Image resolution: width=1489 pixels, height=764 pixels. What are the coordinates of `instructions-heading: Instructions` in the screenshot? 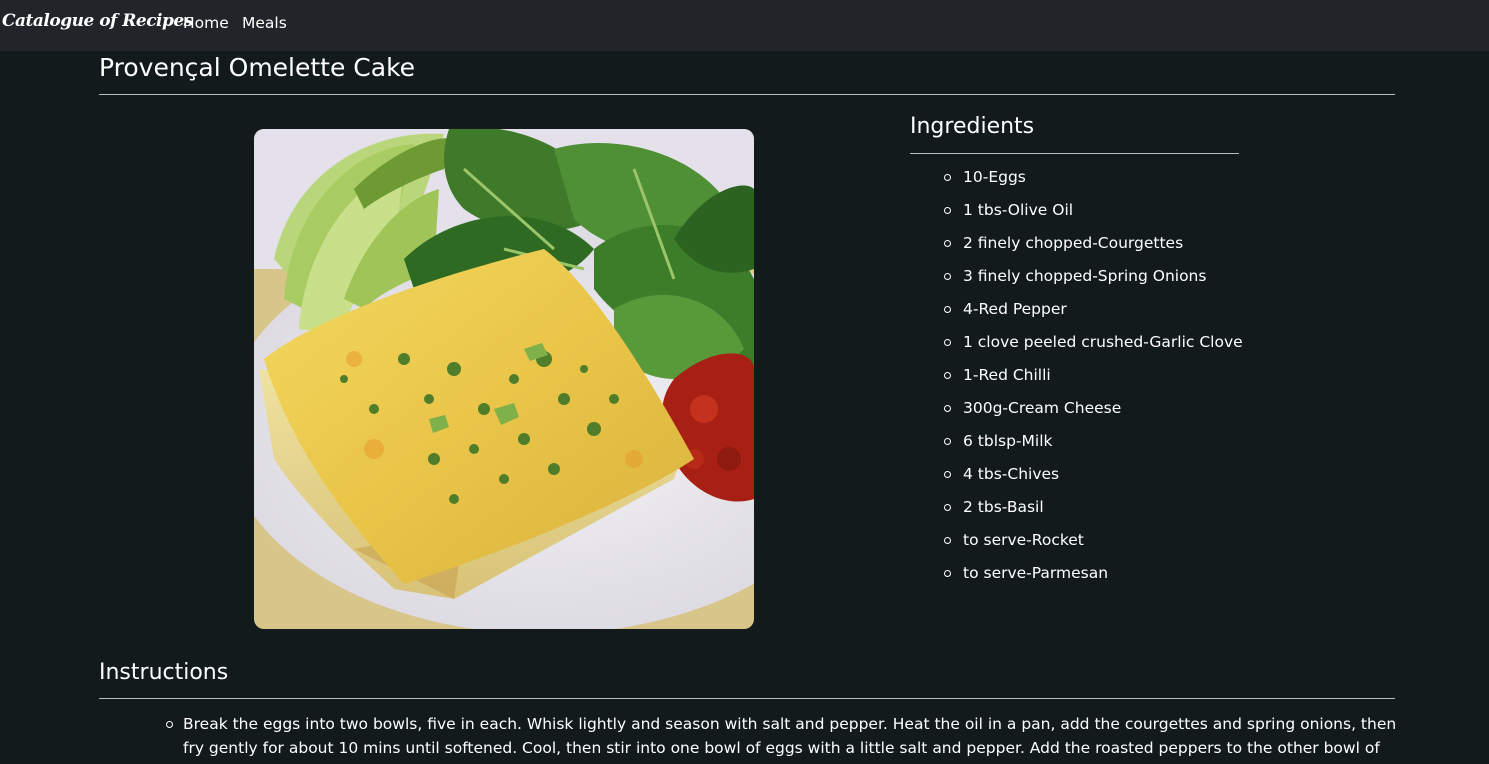 It's located at (164, 672).